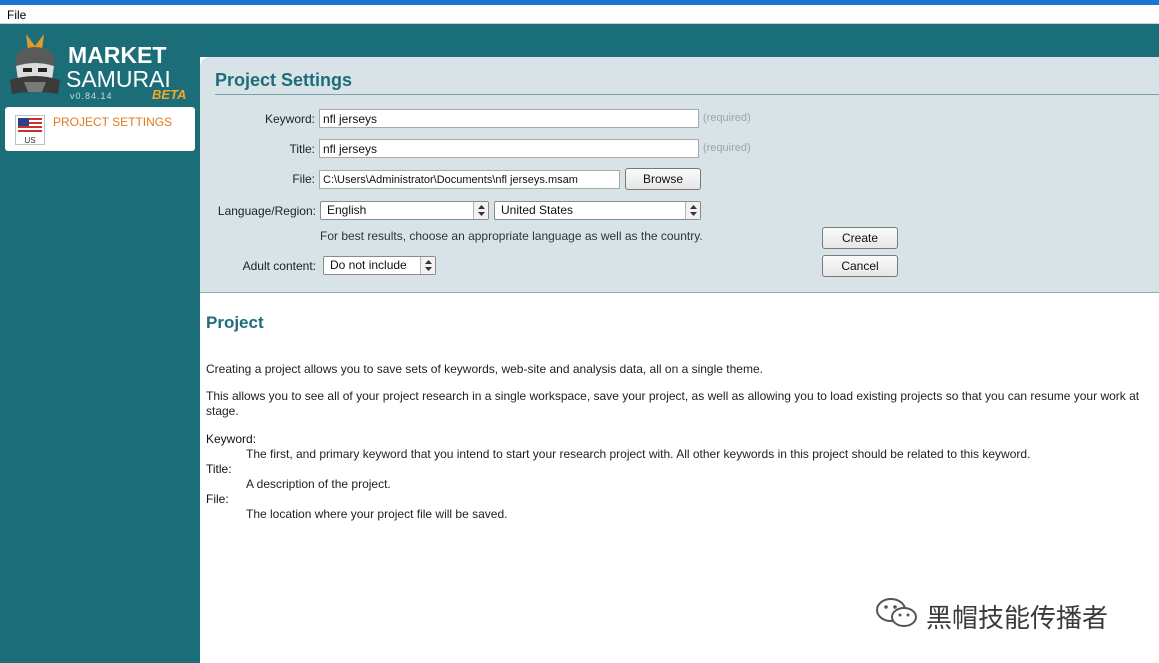  I want to click on us-flag-icon: US, so click(30, 130).